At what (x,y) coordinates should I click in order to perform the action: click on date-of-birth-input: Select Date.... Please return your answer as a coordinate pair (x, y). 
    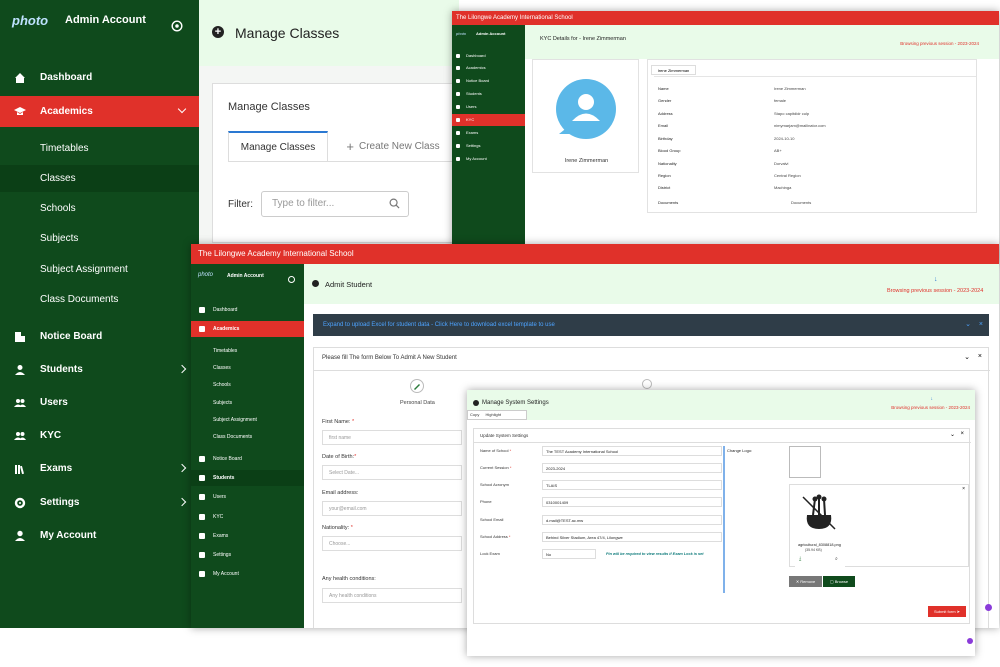
    Looking at the image, I should click on (392, 472).